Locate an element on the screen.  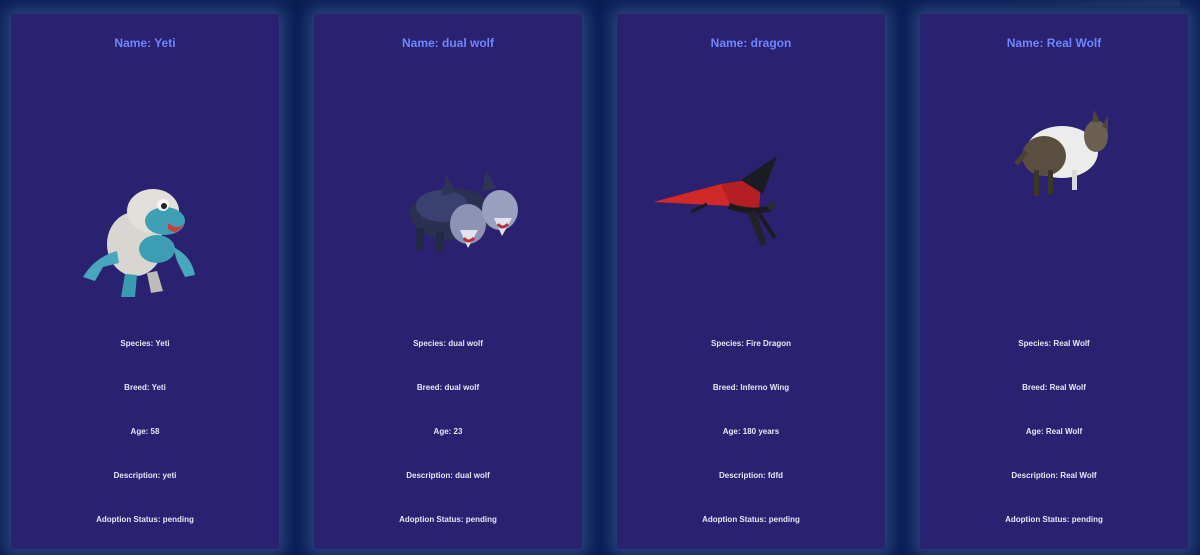
dragon-model is located at coordinates (751, 199).